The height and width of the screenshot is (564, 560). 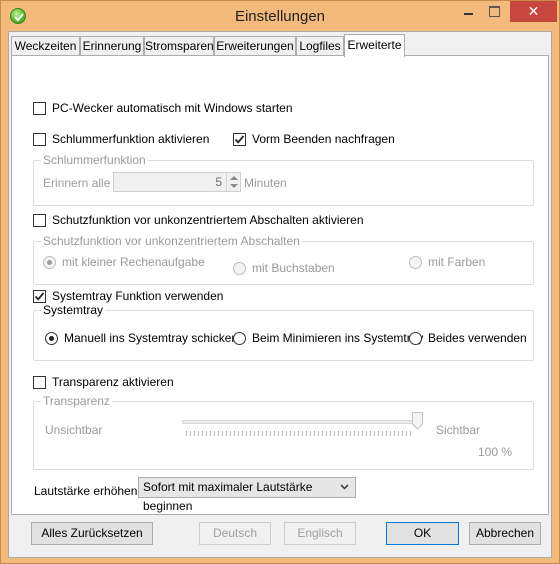 What do you see at coordinates (94, 160) in the screenshot?
I see `snooze-group-title: Schlummerfunktion` at bounding box center [94, 160].